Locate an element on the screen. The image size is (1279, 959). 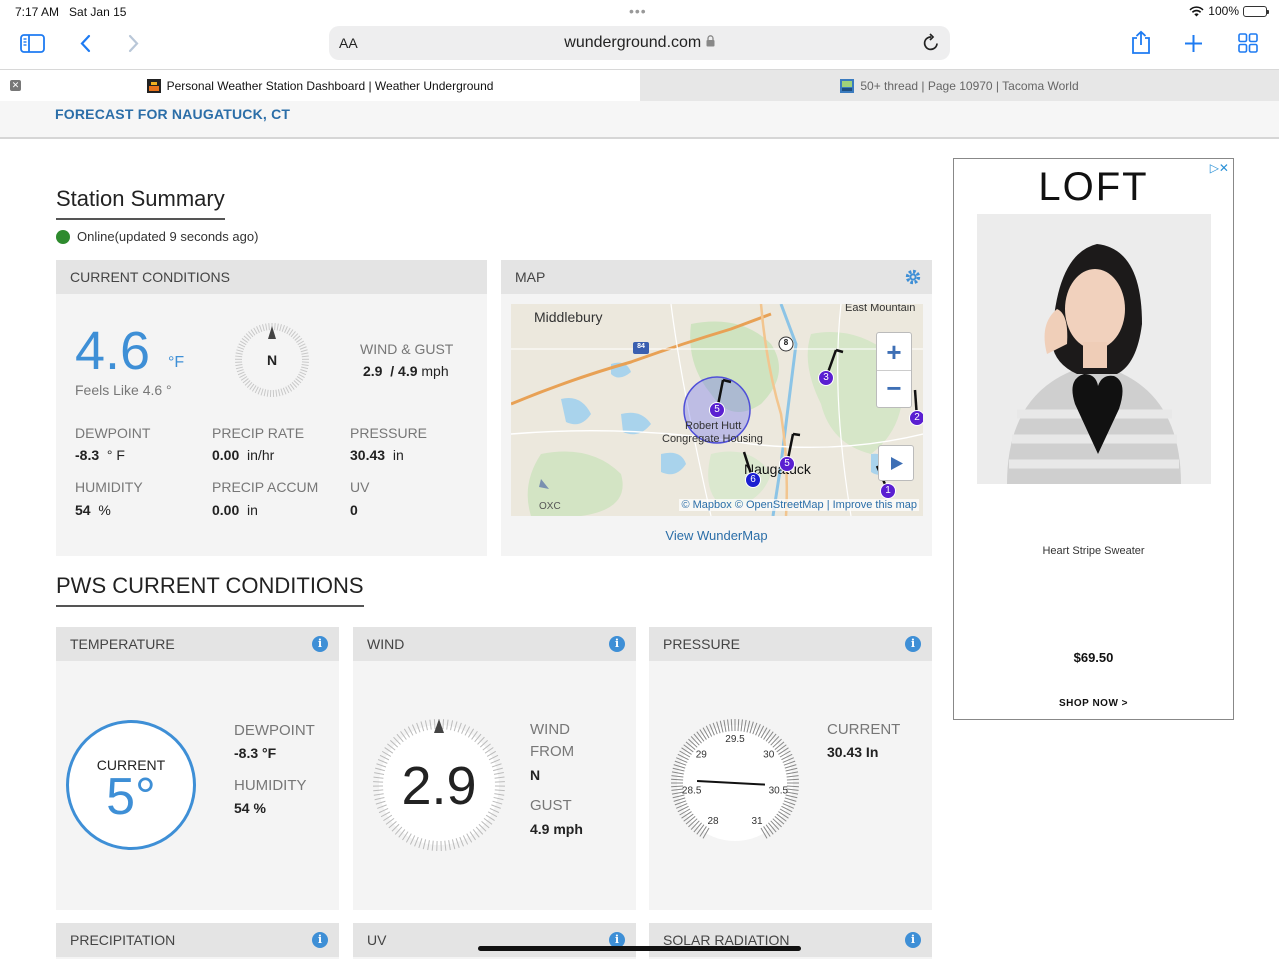
map-label-middlebury: Middlebury is located at coordinates (568, 317).